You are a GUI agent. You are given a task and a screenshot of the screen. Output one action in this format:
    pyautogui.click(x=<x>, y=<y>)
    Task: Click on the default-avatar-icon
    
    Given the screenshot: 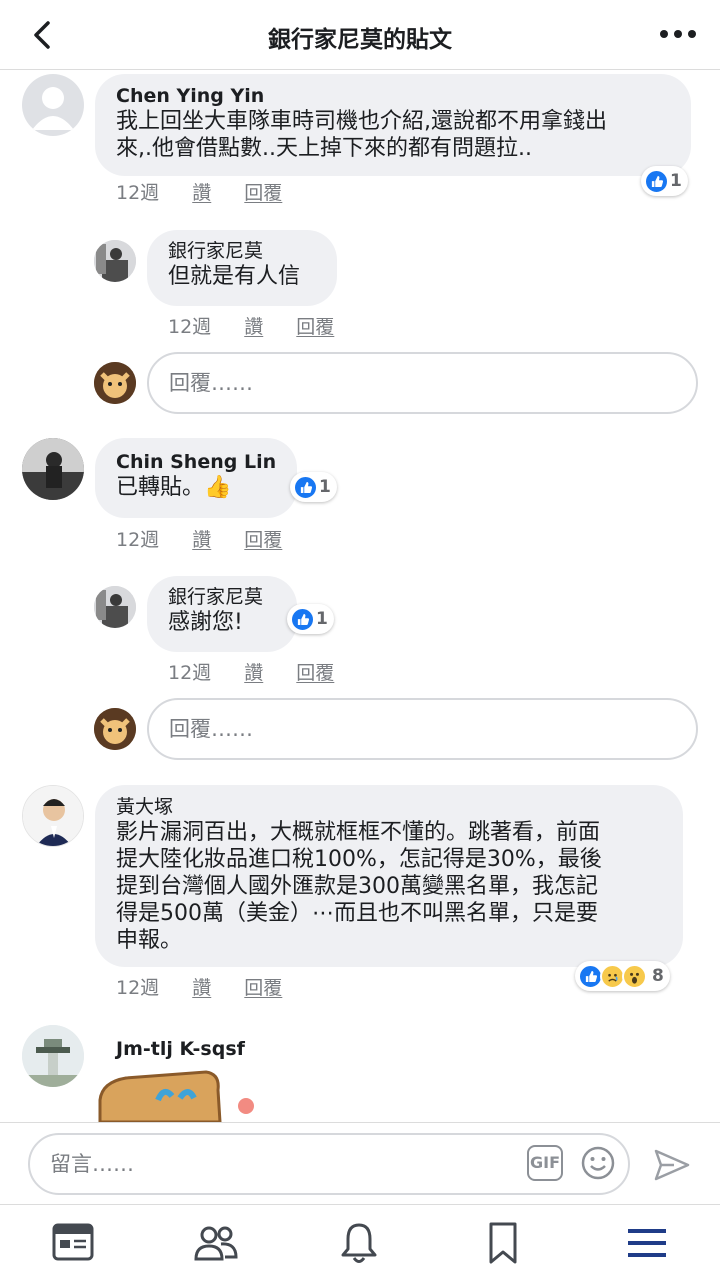 What is the action you would take?
    pyautogui.click(x=53, y=108)
    